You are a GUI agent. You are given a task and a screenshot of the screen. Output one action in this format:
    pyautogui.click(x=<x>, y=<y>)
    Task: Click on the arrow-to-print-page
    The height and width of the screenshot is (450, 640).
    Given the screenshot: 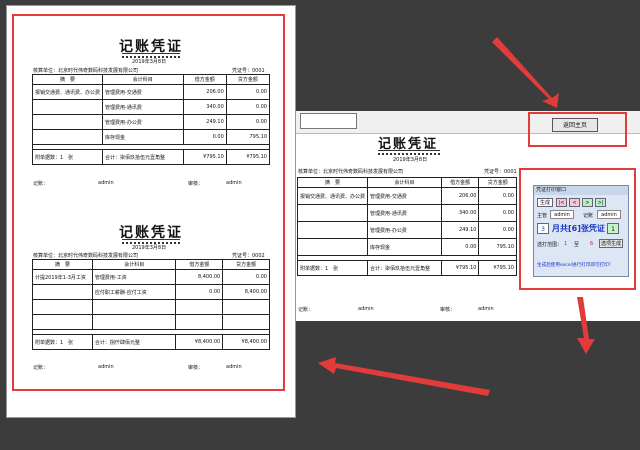 What is the action you would take?
    pyautogui.click(x=404, y=376)
    